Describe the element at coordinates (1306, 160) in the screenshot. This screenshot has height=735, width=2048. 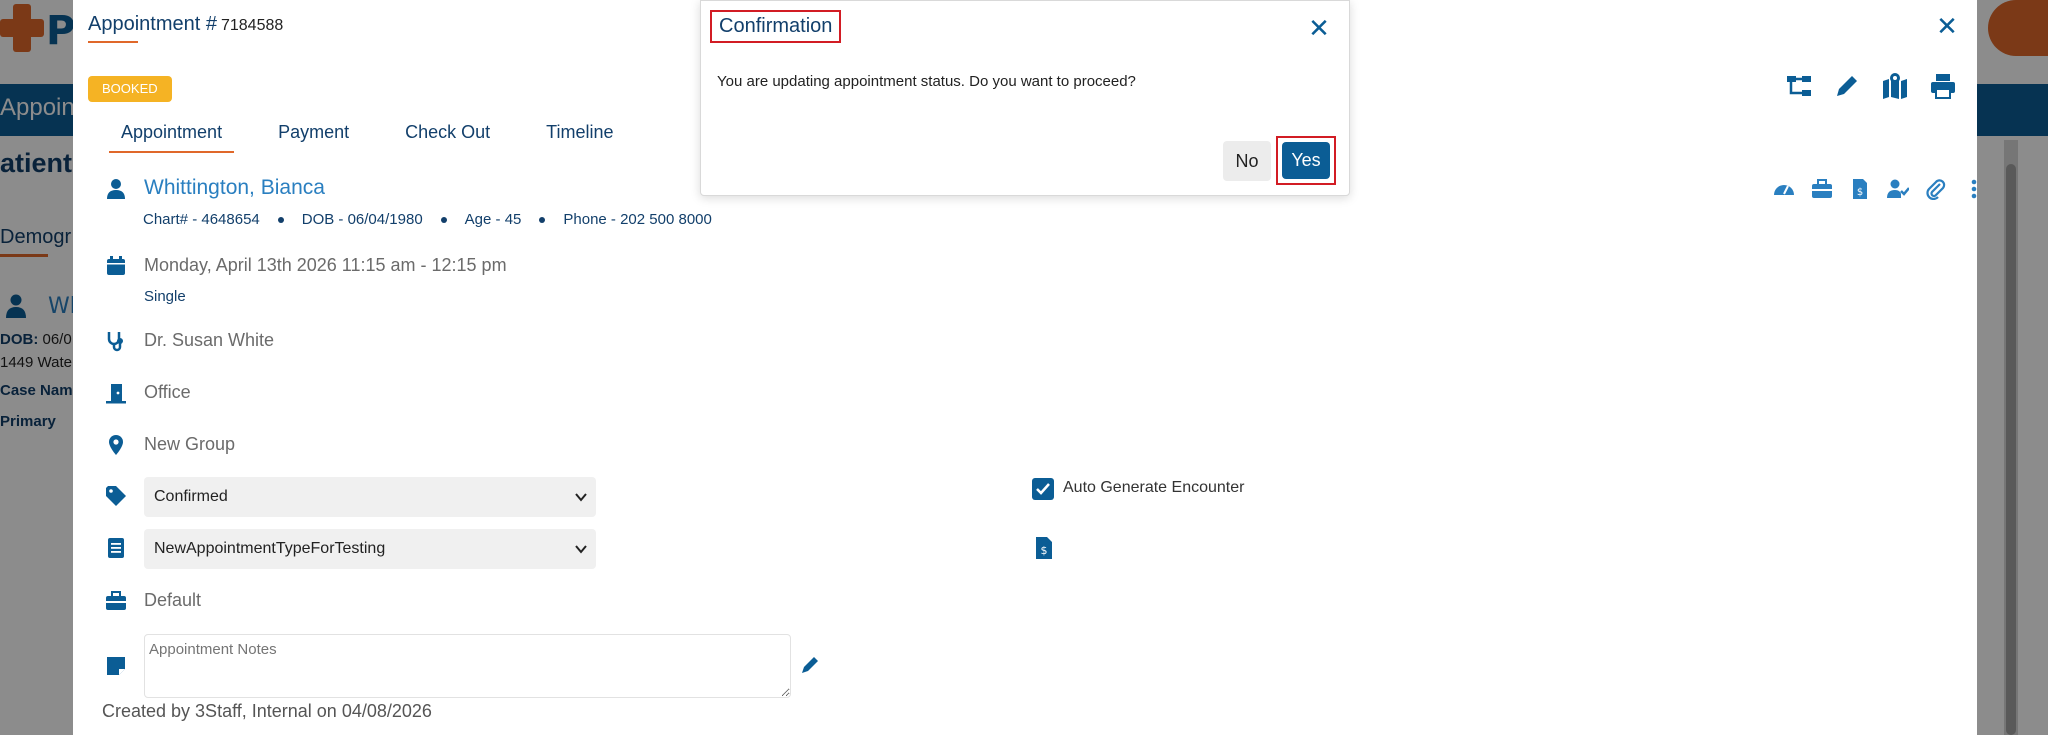
I see `yes-button: Yes` at that location.